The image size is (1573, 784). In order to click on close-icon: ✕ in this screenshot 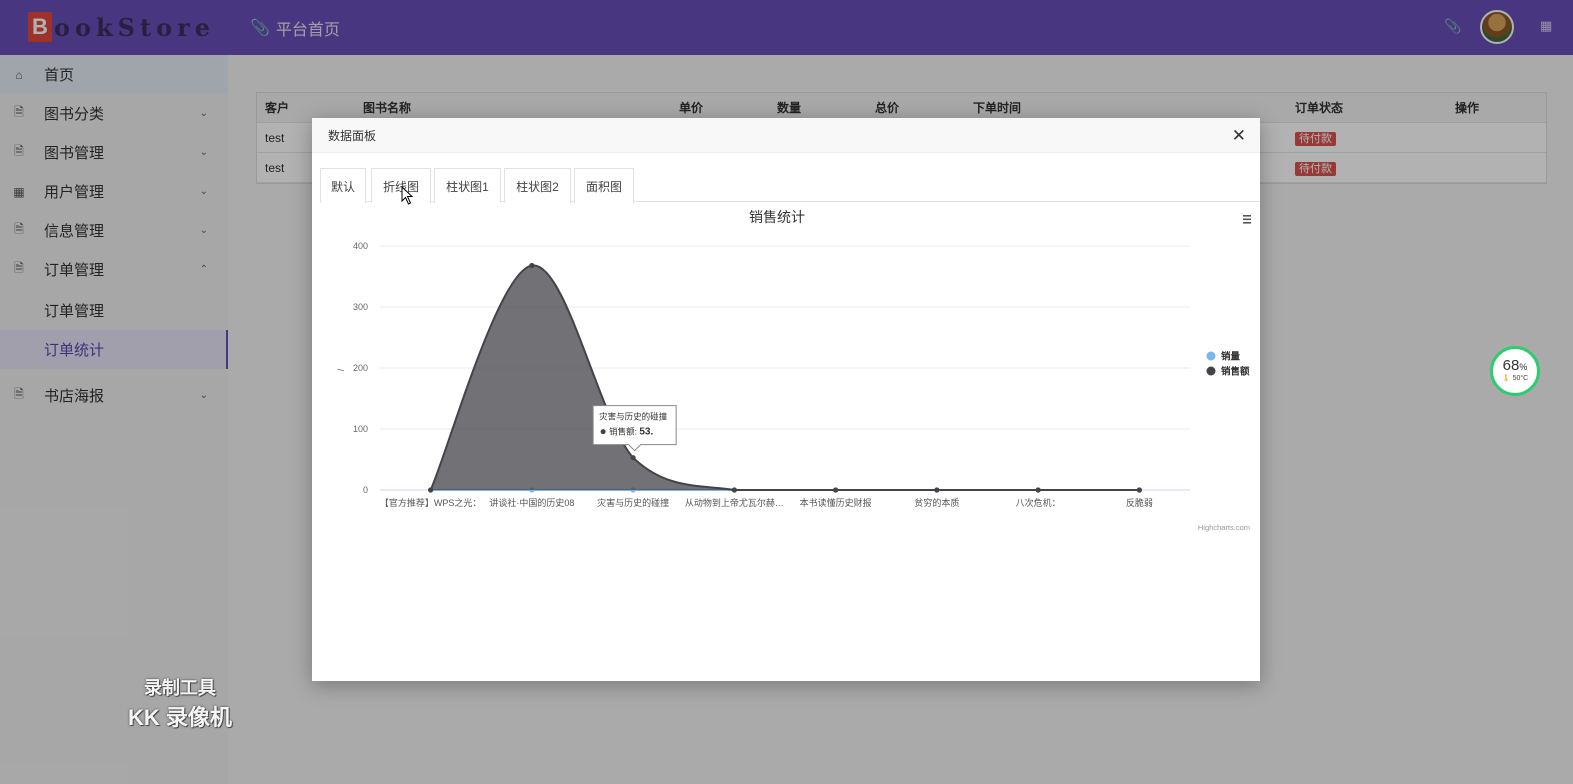, I will do `click(1239, 136)`.